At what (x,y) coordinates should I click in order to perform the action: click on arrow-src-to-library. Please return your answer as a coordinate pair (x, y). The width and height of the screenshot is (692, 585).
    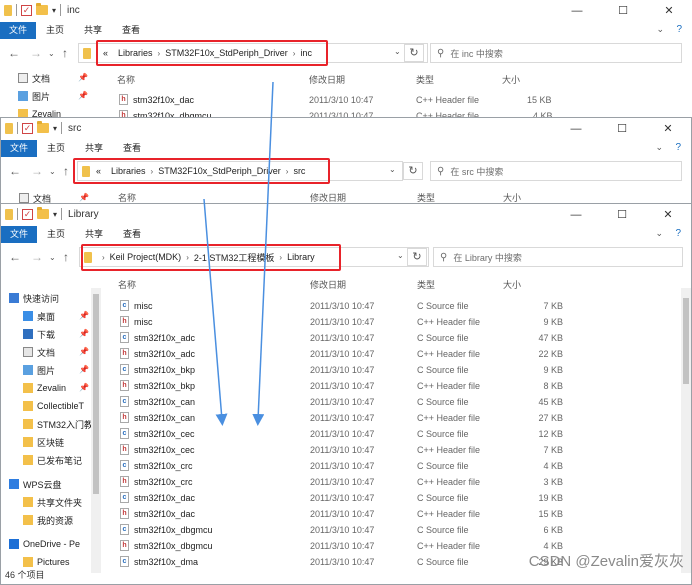
    Looking at the image, I should click on (215, 312).